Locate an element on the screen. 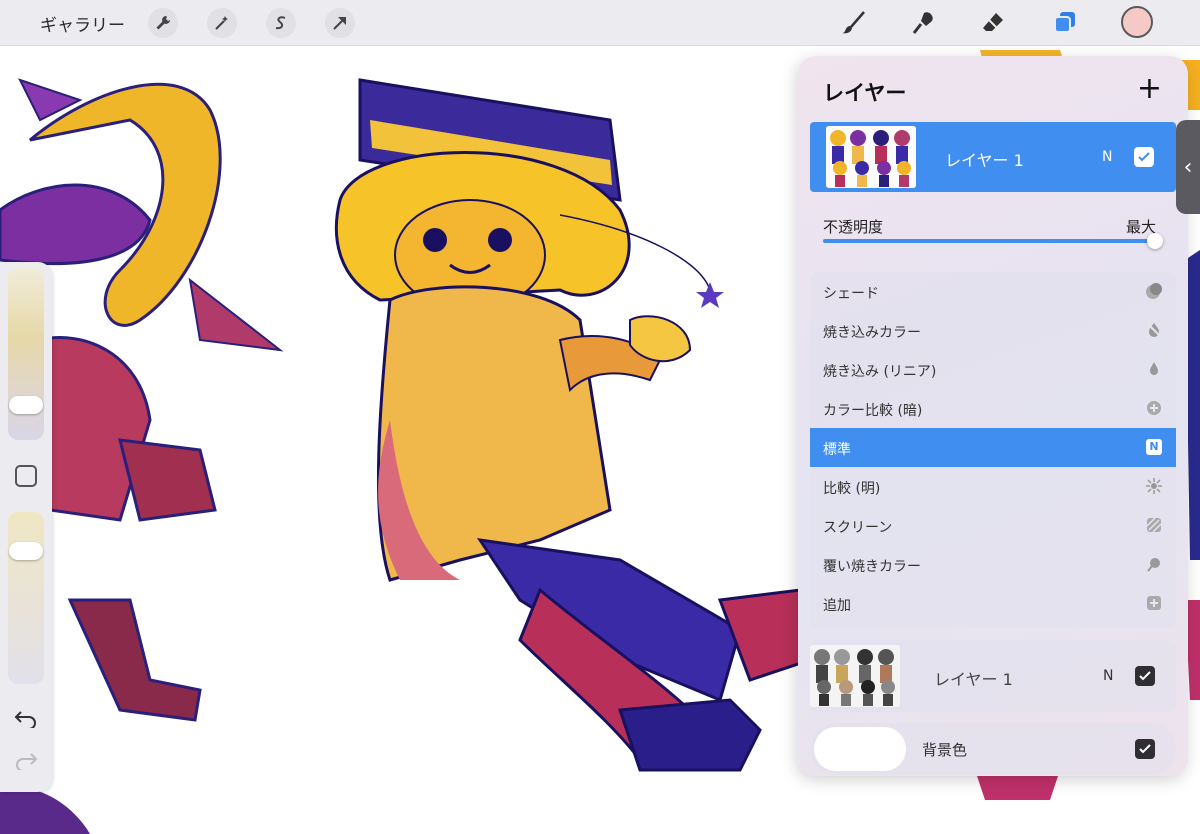 The height and width of the screenshot is (834, 1200). normal-icon: N is located at coordinates (1154, 447).